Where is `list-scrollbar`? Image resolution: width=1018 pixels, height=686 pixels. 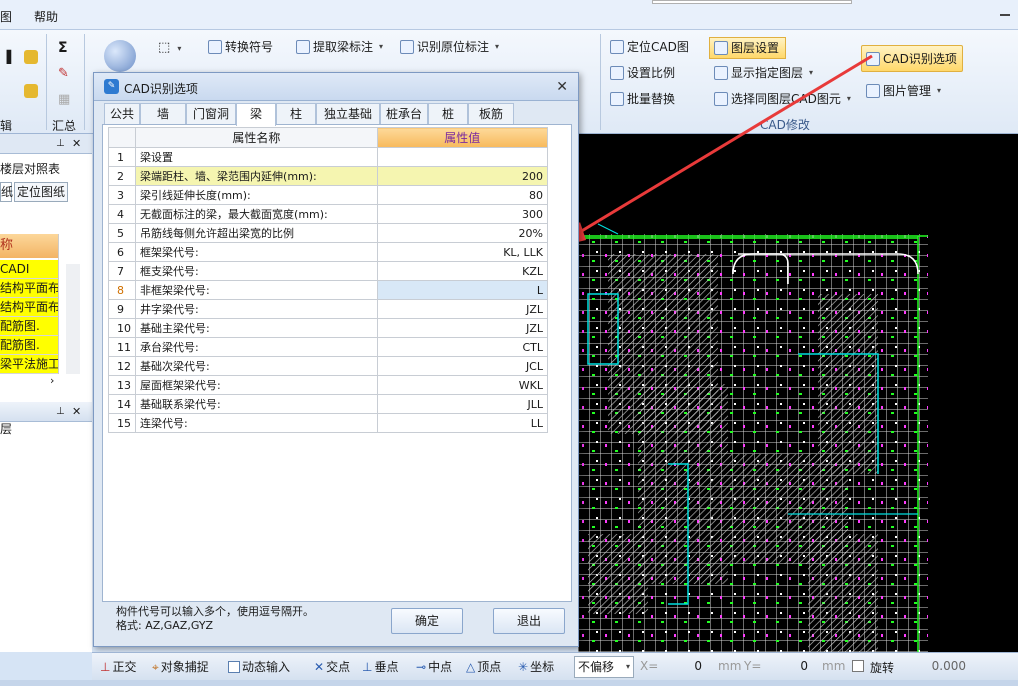
list-scrollbar is located at coordinates (73, 319).